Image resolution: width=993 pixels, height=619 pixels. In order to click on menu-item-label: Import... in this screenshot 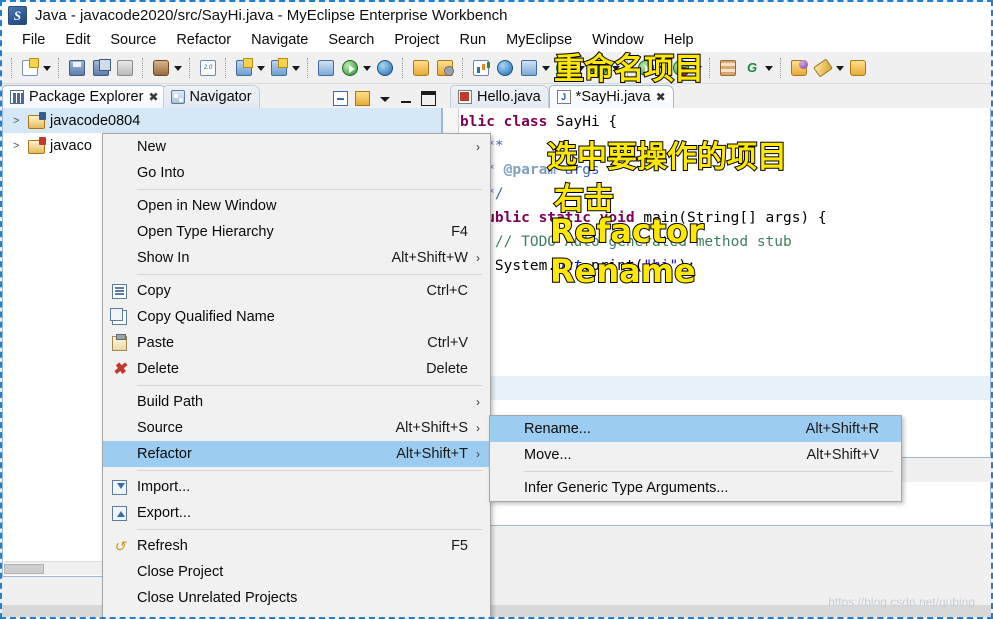, I will do `click(164, 487)`.